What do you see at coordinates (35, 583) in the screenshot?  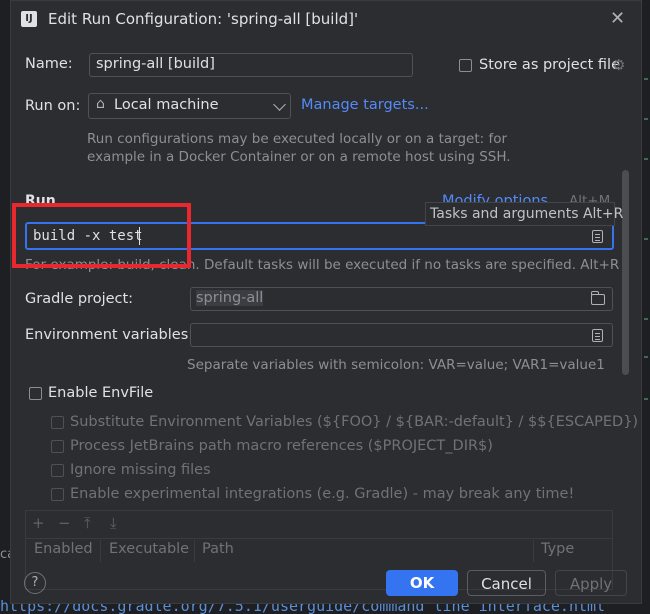 I see `help-button: ?` at bounding box center [35, 583].